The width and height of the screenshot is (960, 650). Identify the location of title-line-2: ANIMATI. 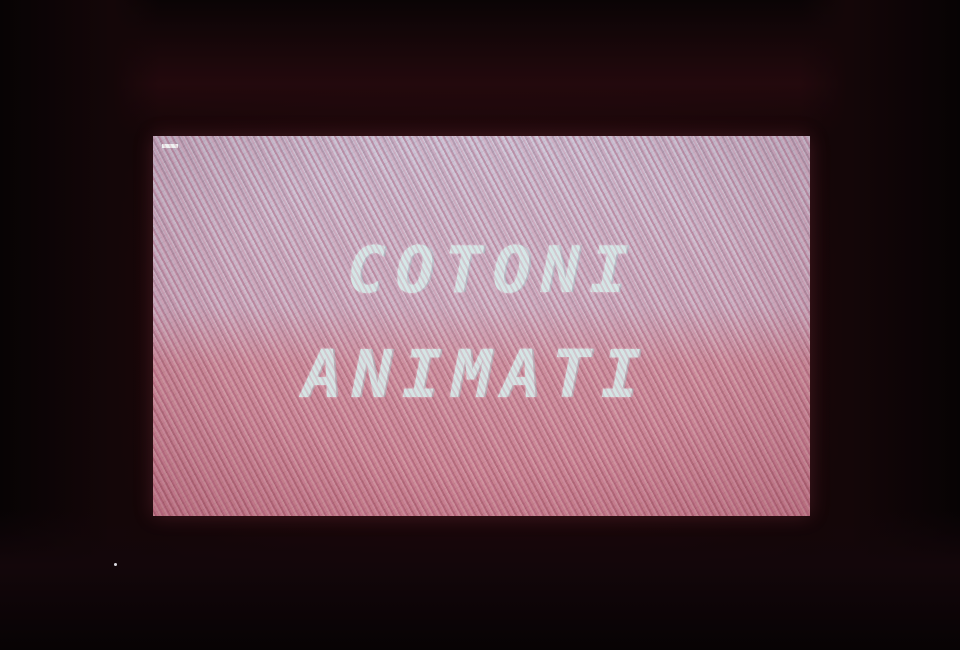
(476, 374).